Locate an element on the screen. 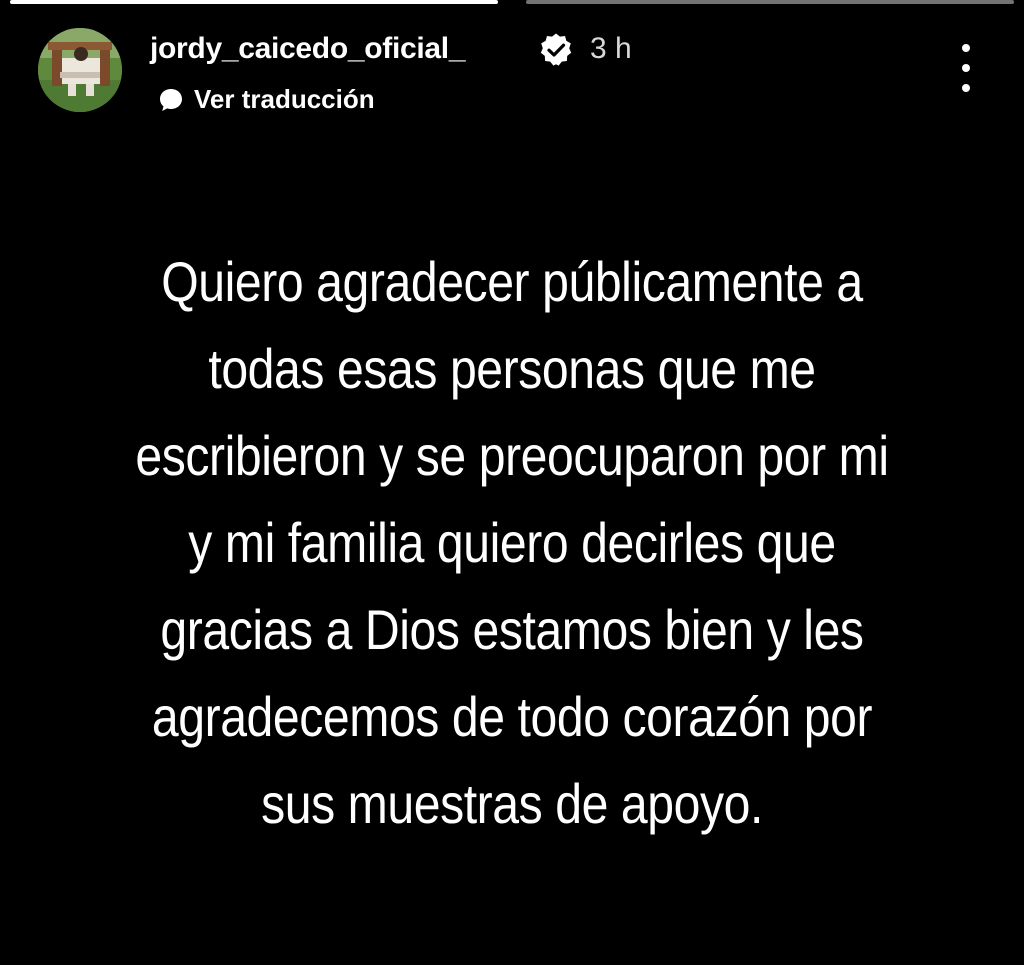 This screenshot has width=1024, height=965. translate-button: Ver traducción is located at coordinates (266, 99).